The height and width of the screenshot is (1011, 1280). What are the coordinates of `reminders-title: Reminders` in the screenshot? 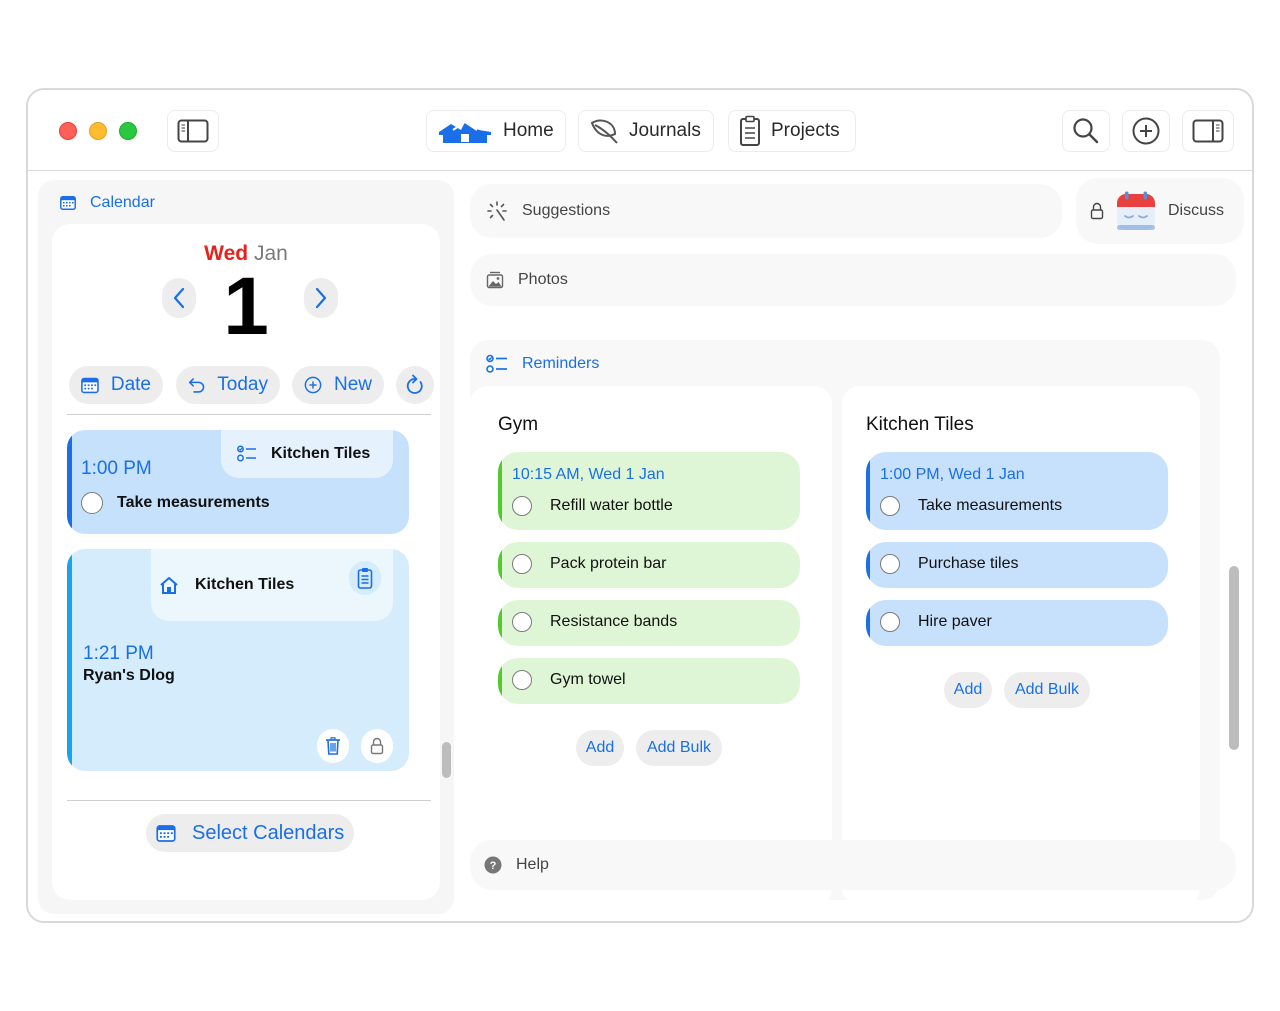 It's located at (561, 363).